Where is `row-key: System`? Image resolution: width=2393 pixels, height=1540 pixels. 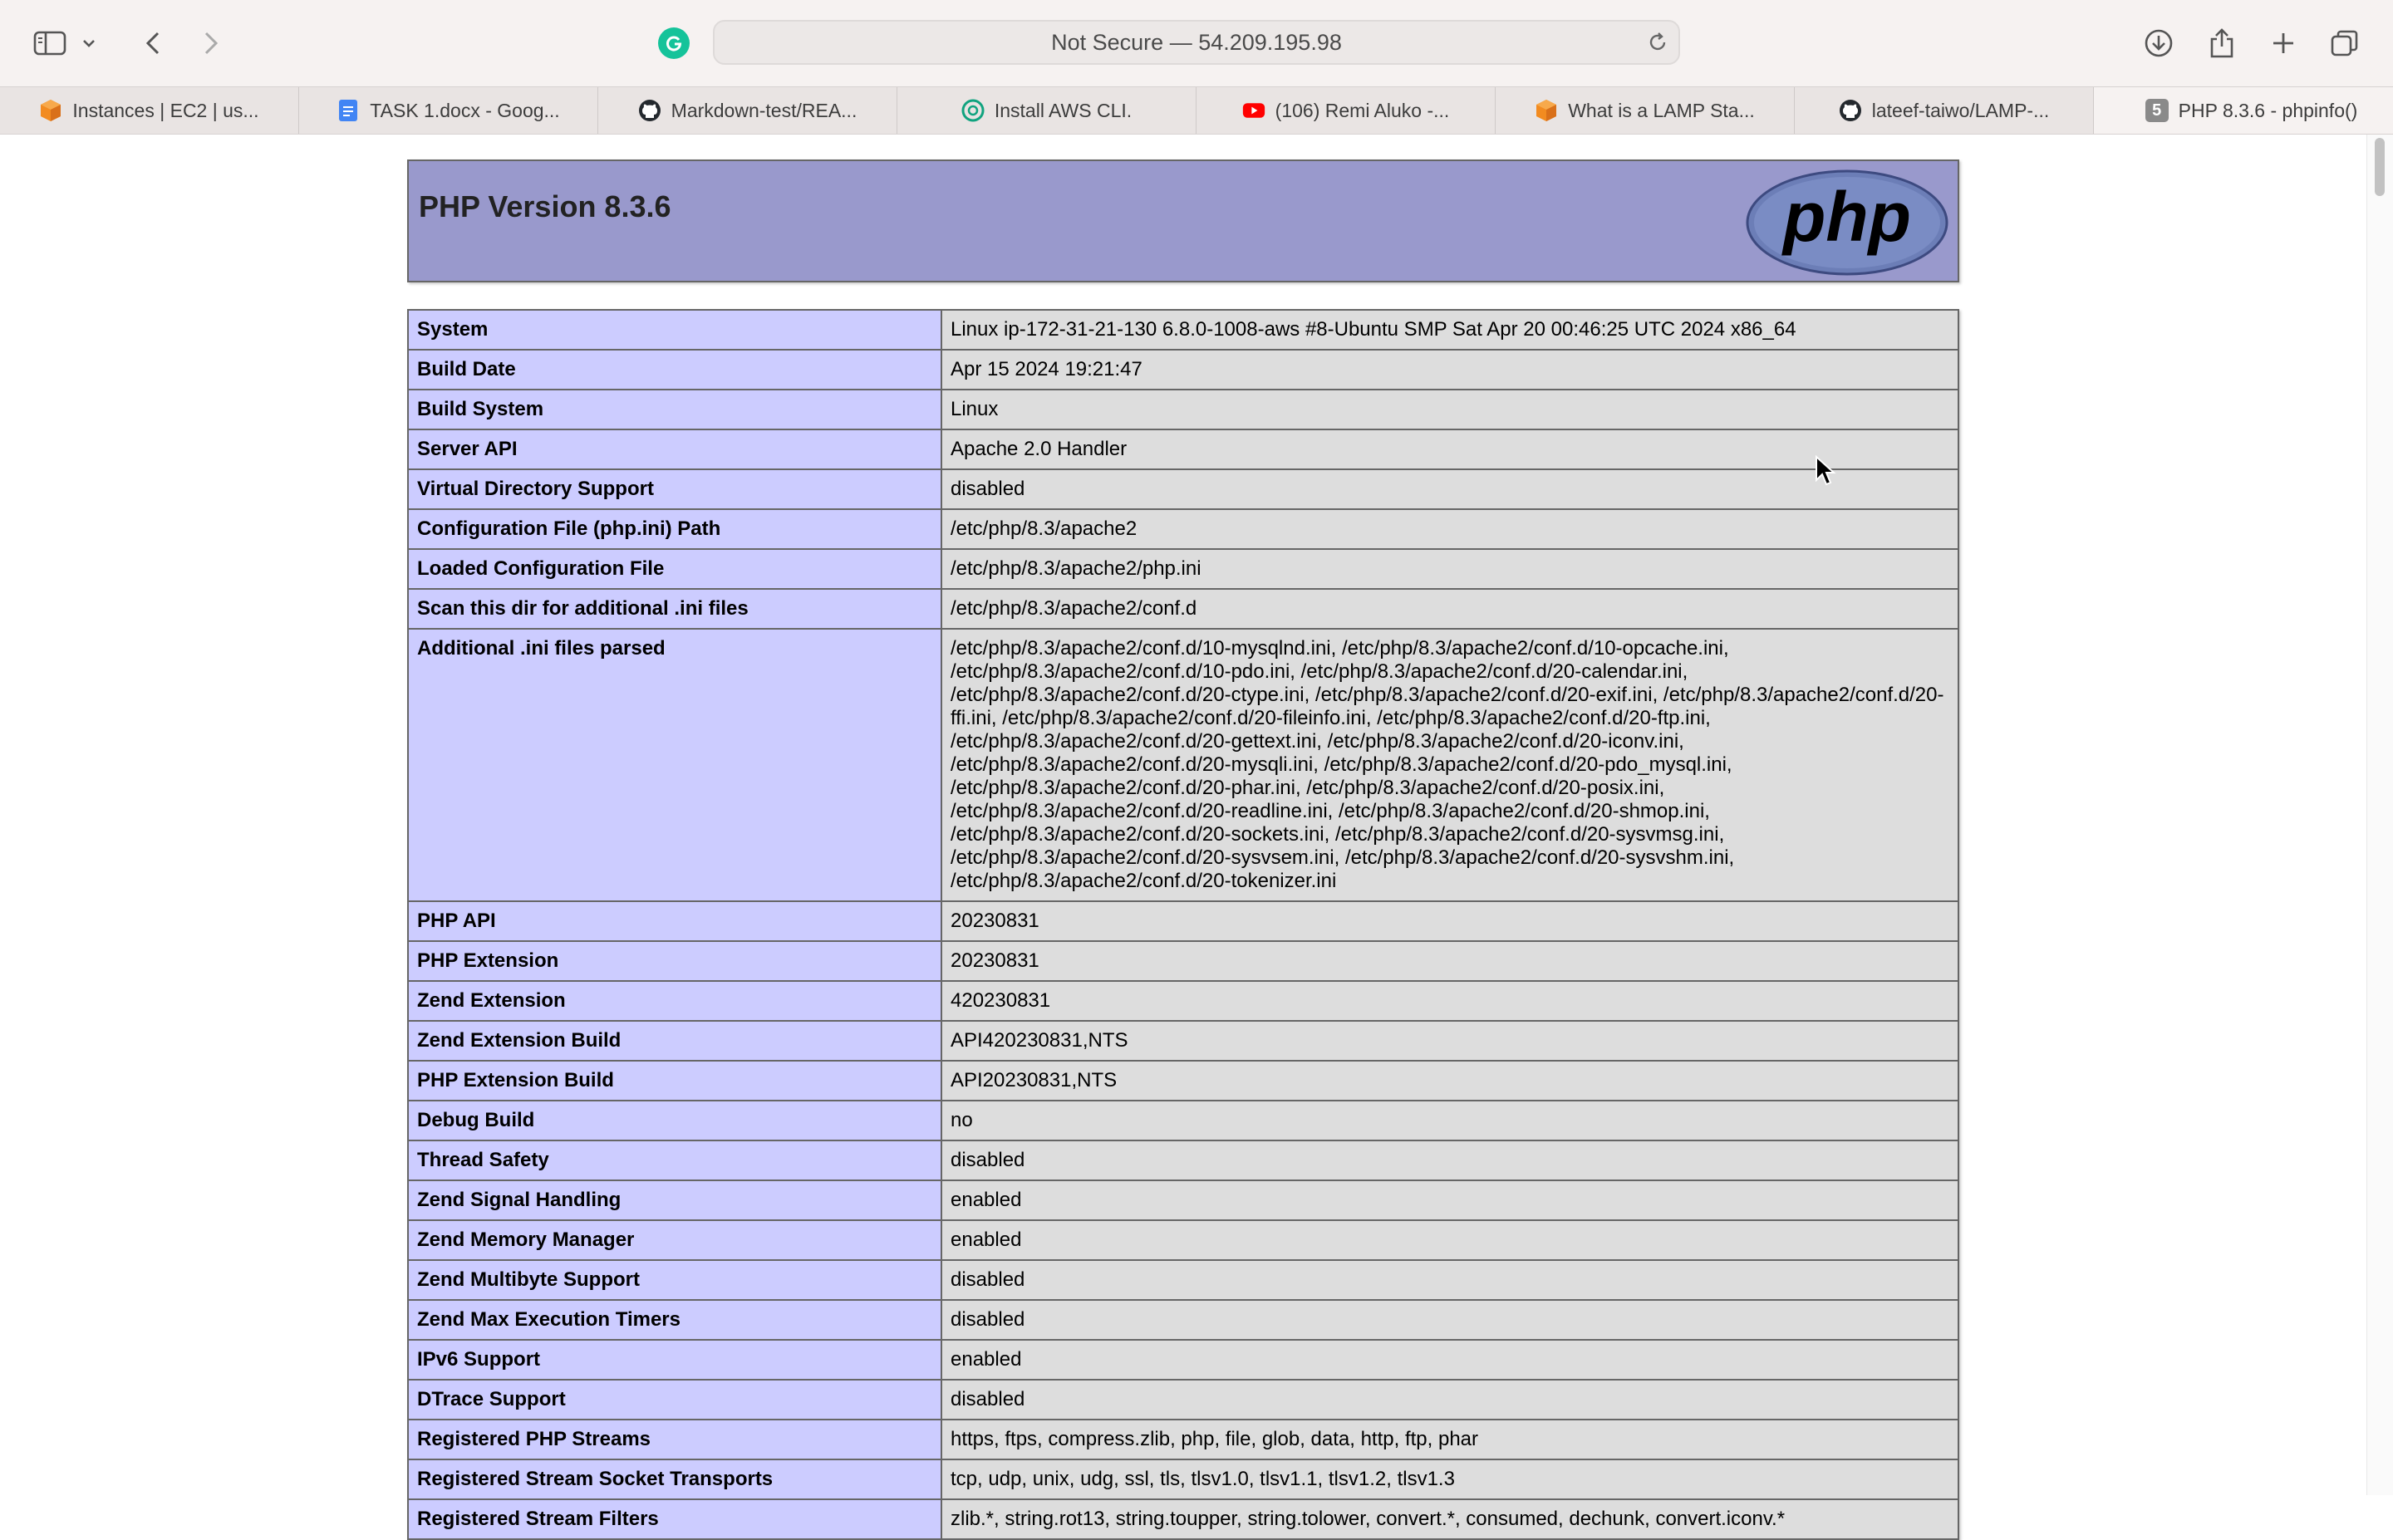 row-key: System is located at coordinates (674, 330).